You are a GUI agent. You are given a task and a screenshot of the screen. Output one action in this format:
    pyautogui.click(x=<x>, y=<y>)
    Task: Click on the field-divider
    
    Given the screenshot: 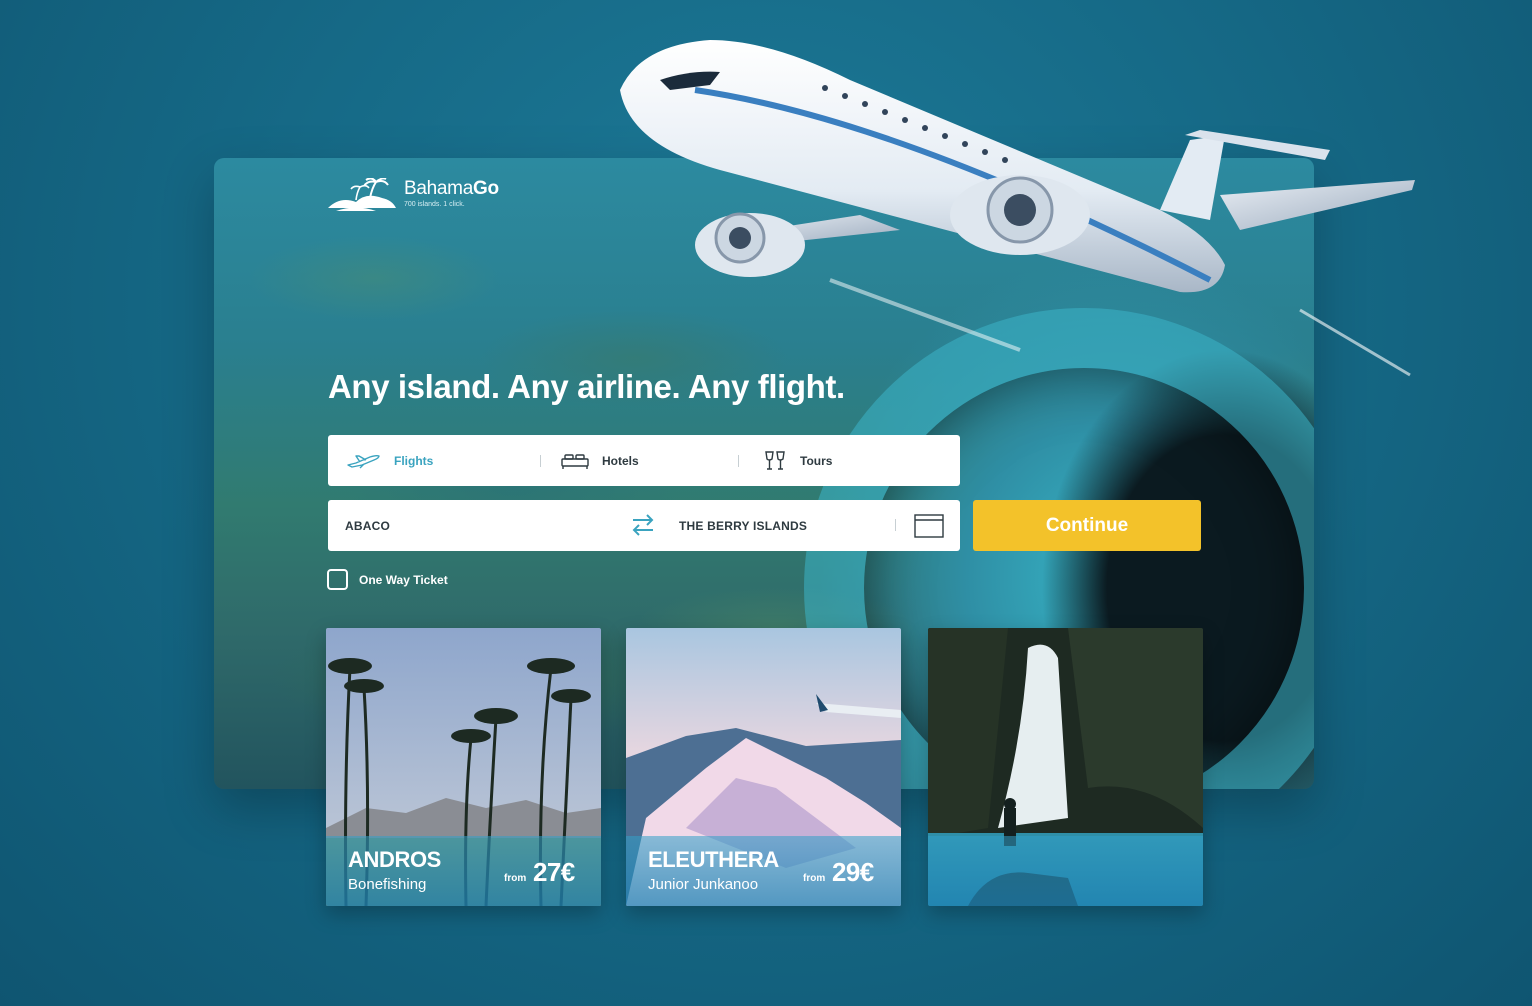 What is the action you would take?
    pyautogui.click(x=895, y=525)
    